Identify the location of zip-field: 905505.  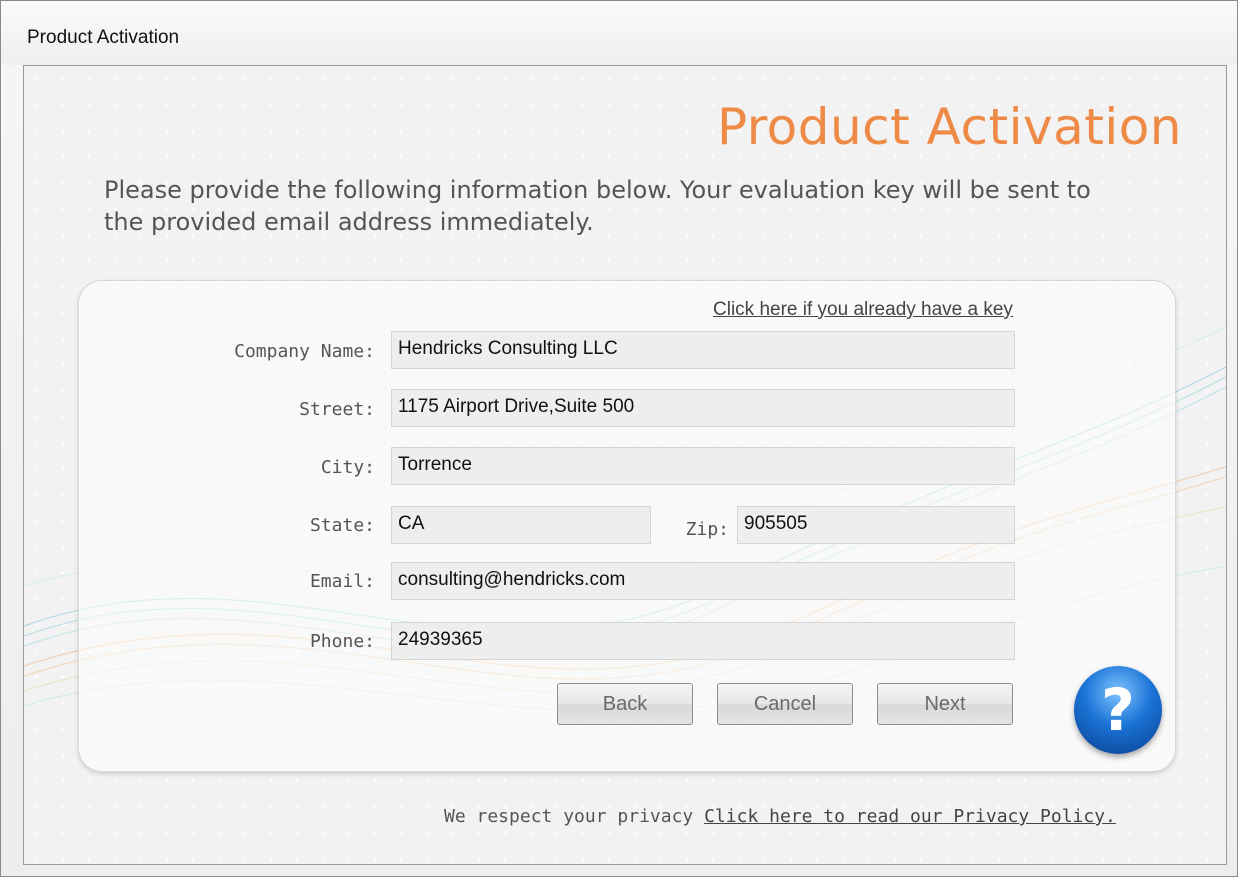
(876, 525).